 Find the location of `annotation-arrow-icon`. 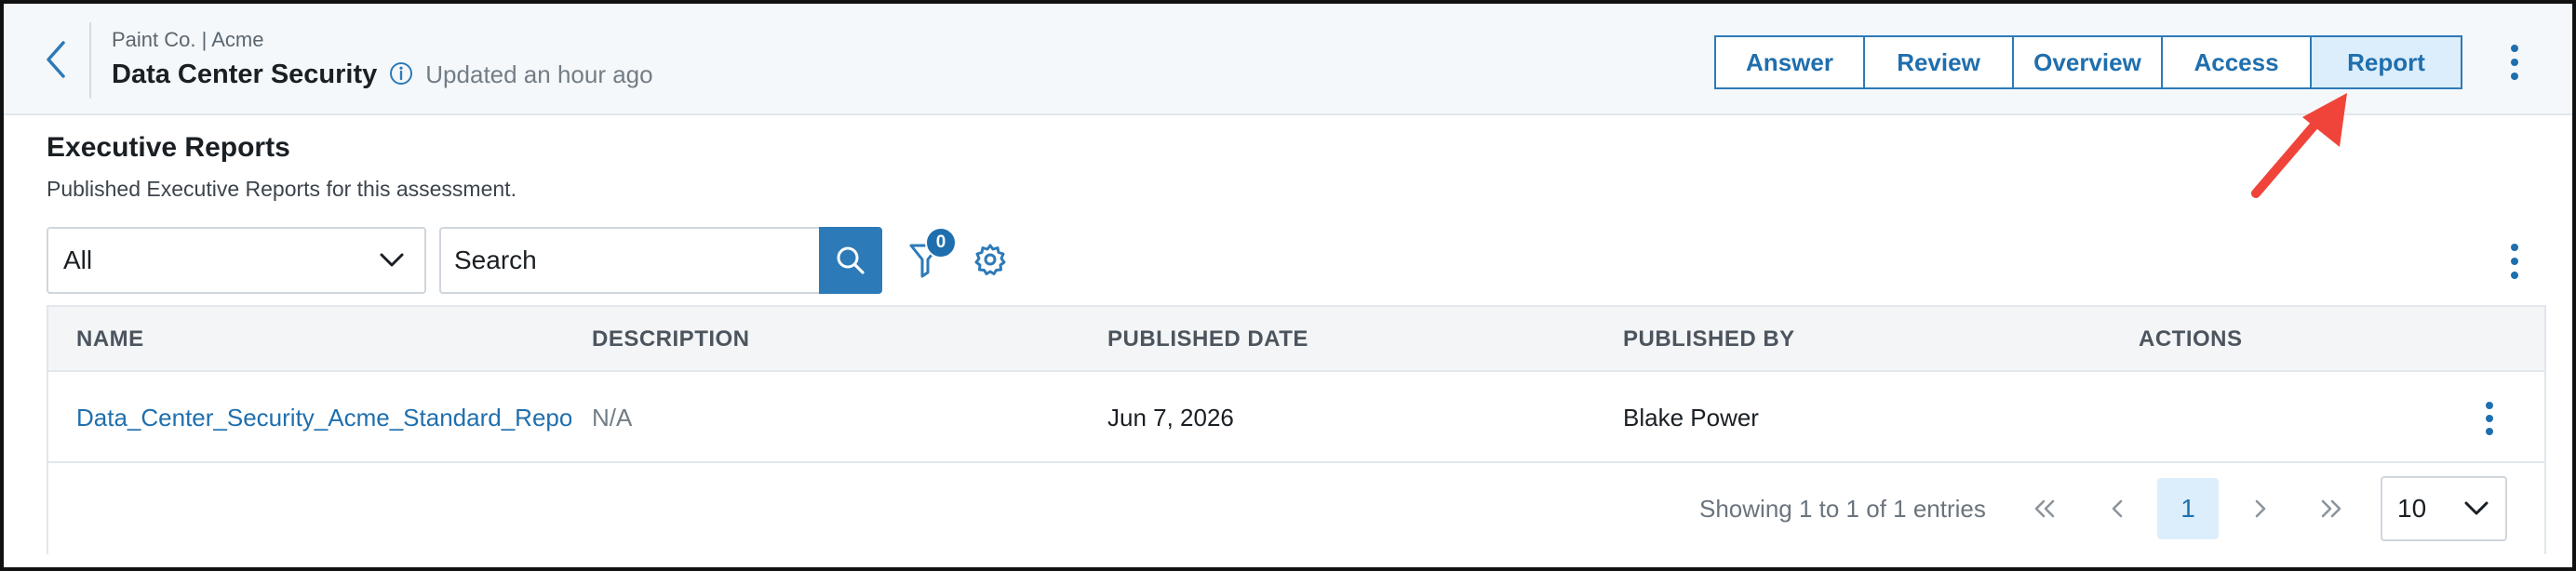

annotation-arrow-icon is located at coordinates (2299, 145).